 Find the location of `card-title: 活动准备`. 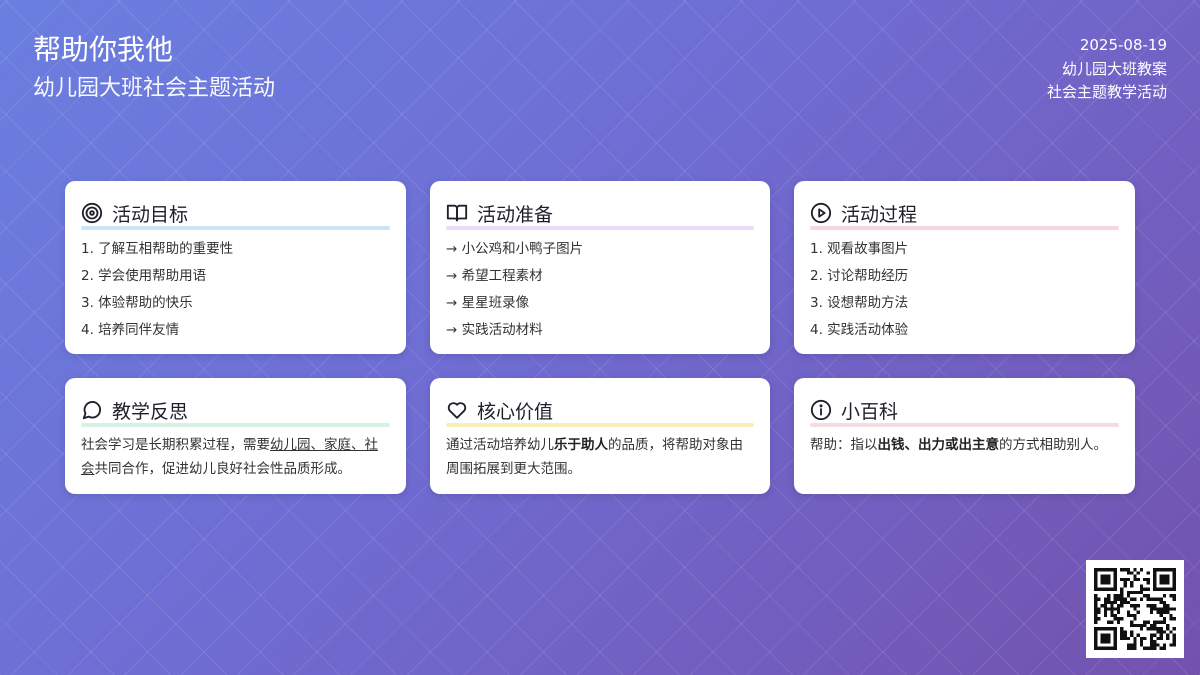

card-title: 活动准备 is located at coordinates (515, 214).